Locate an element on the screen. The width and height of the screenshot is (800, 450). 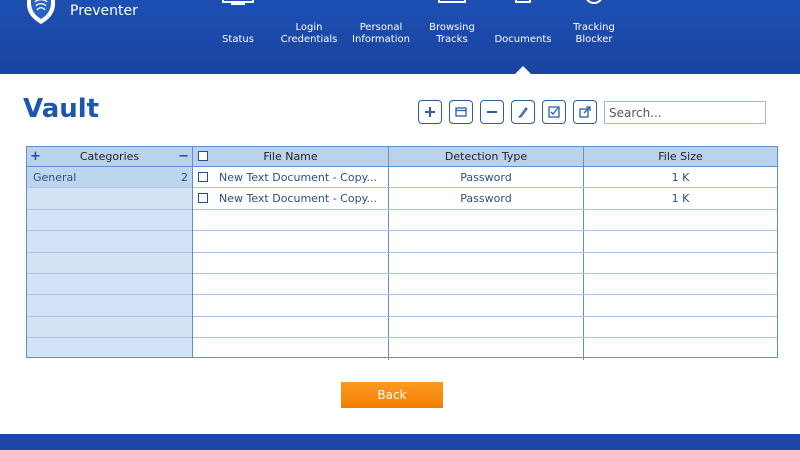
categories-header-label: Categories is located at coordinates (109, 156).